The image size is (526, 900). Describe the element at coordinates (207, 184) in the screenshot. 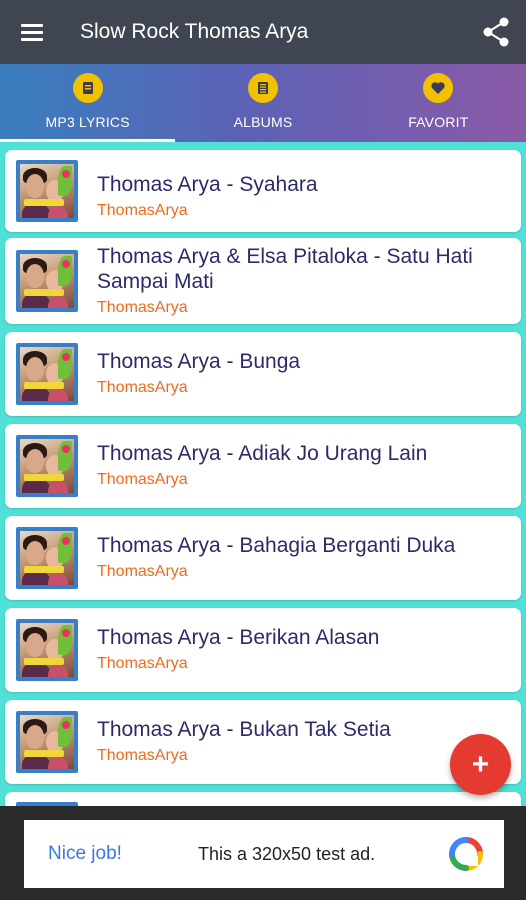

I see `song-title: Thomas Arya - Syahara` at that location.